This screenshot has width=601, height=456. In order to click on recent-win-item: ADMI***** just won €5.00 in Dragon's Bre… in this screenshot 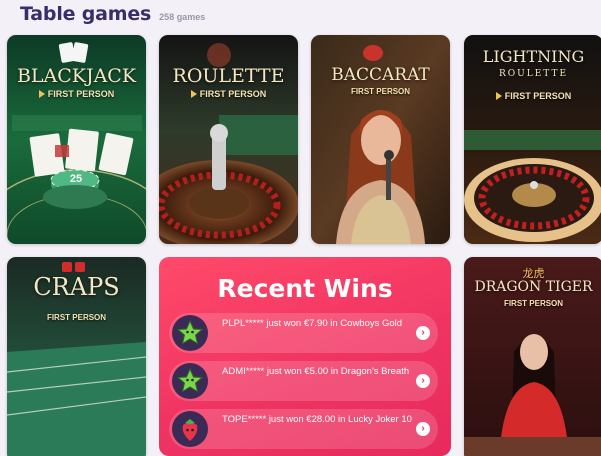, I will do `click(303, 381)`.